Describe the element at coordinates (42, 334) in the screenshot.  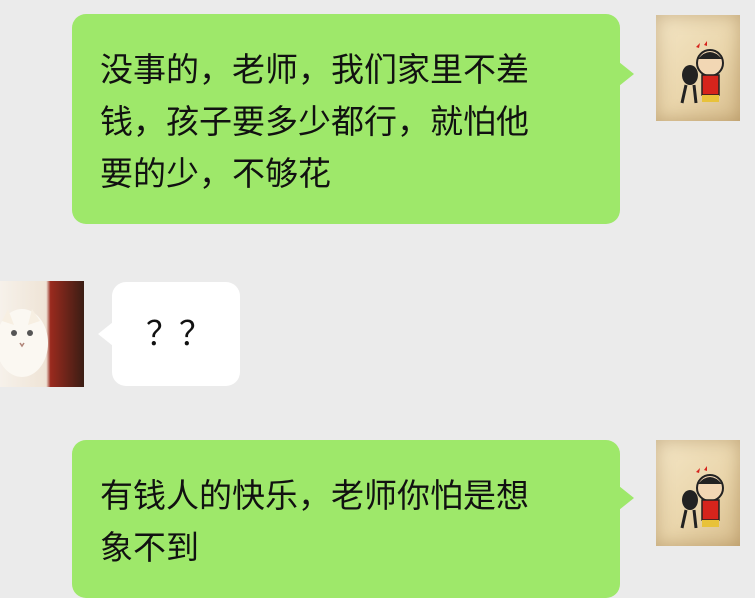
I see `white-cat-avatar-icon` at that location.